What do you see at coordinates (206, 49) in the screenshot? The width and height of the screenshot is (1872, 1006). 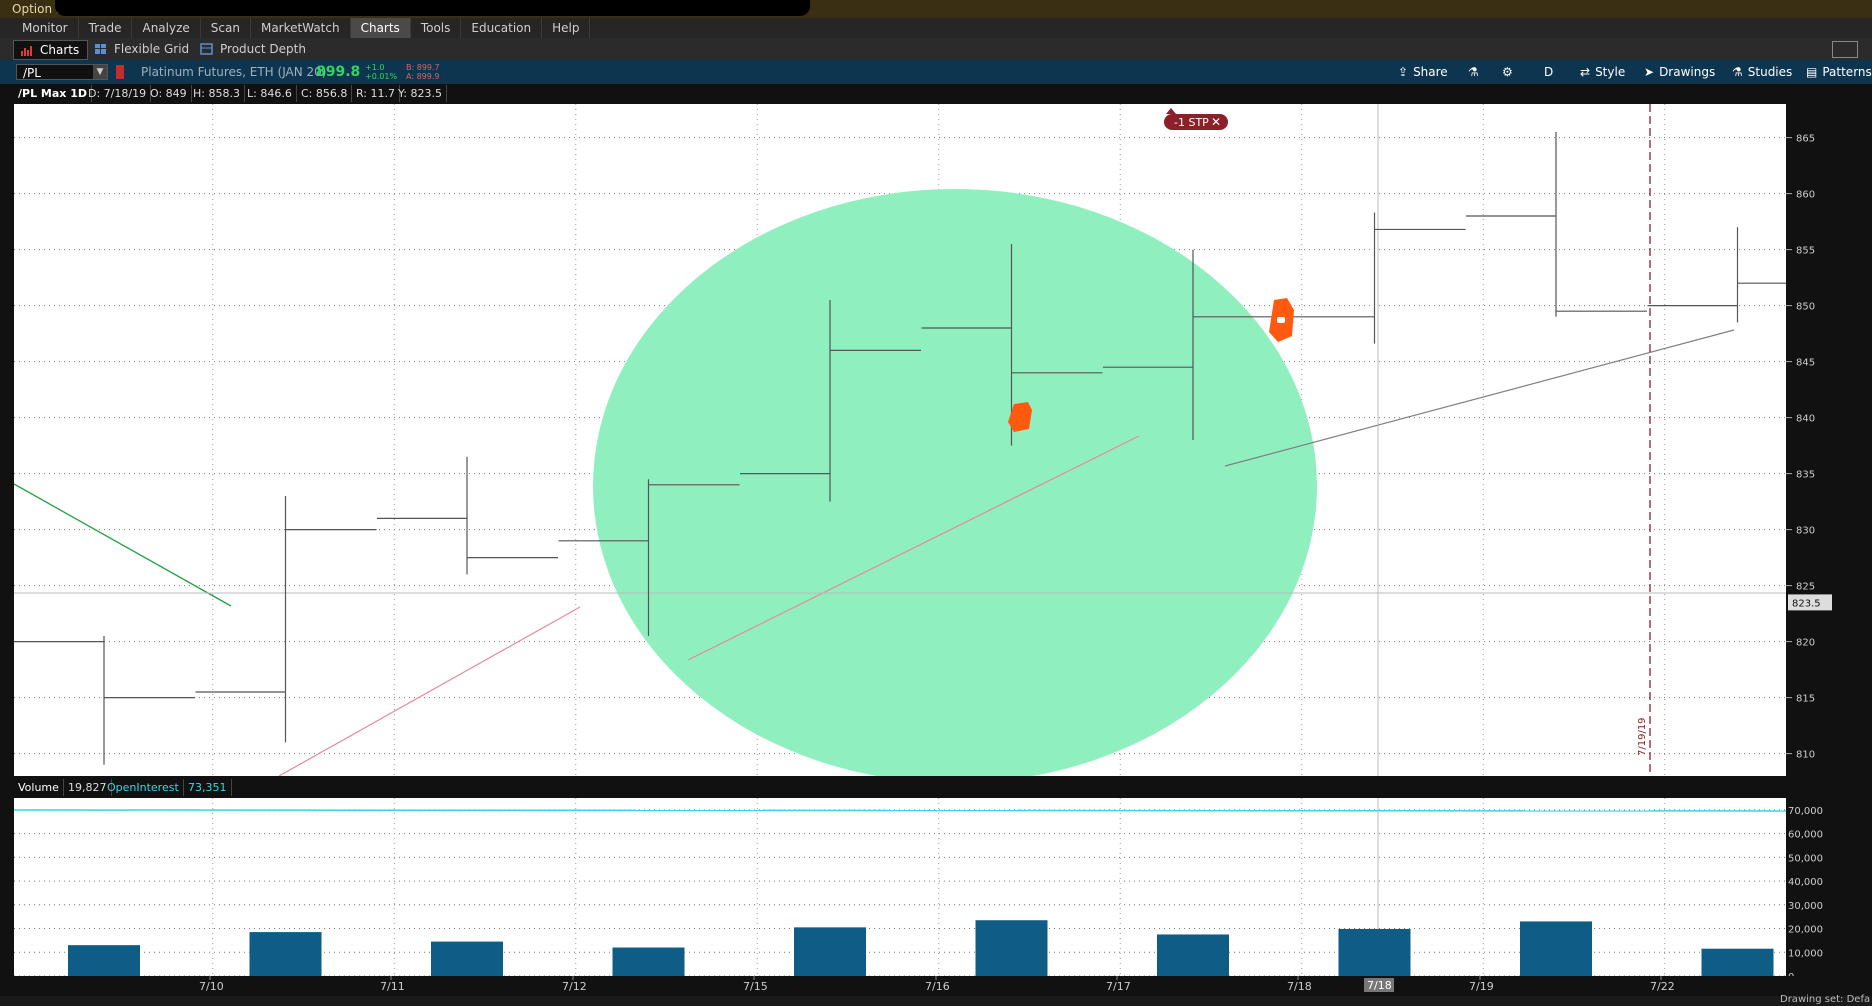 I see `product-depth-icon` at bounding box center [206, 49].